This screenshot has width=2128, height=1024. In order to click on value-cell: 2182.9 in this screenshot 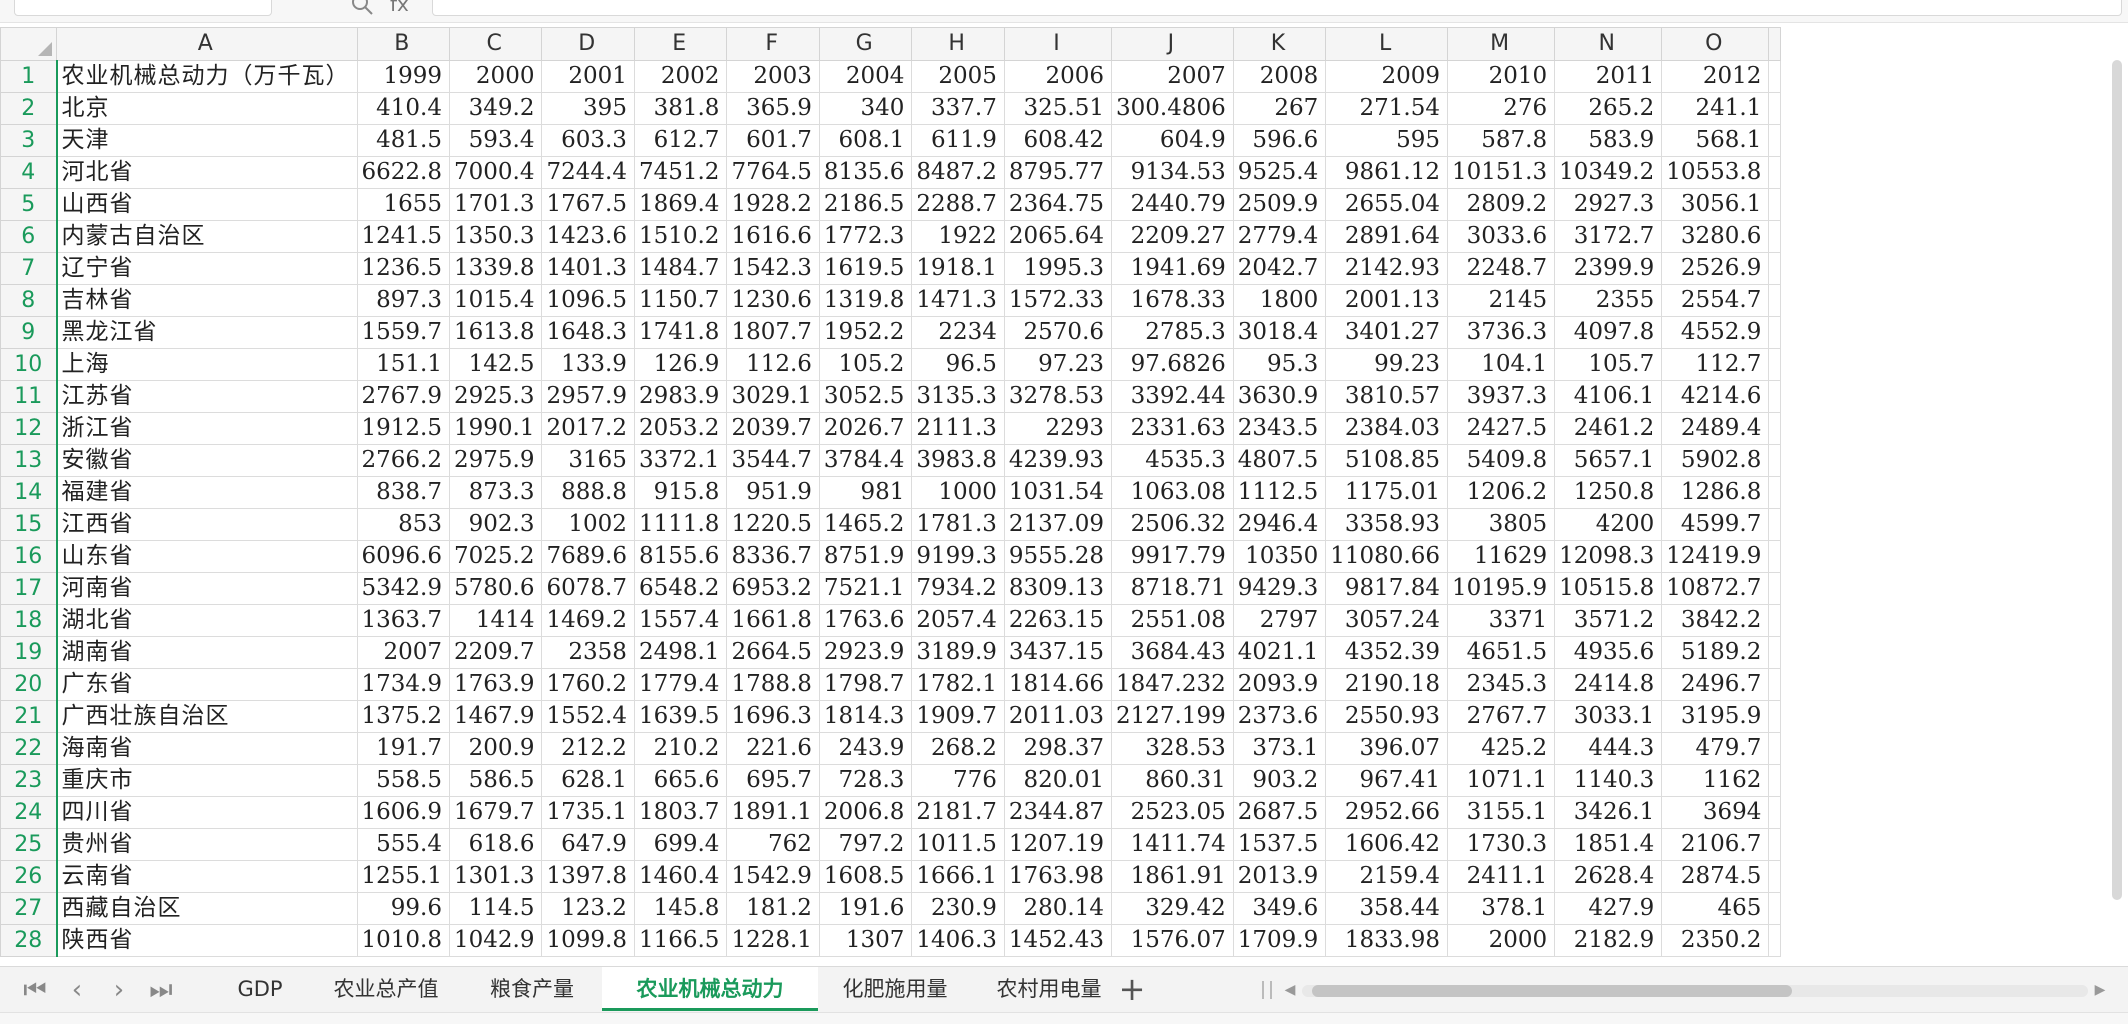, I will do `click(1608, 940)`.